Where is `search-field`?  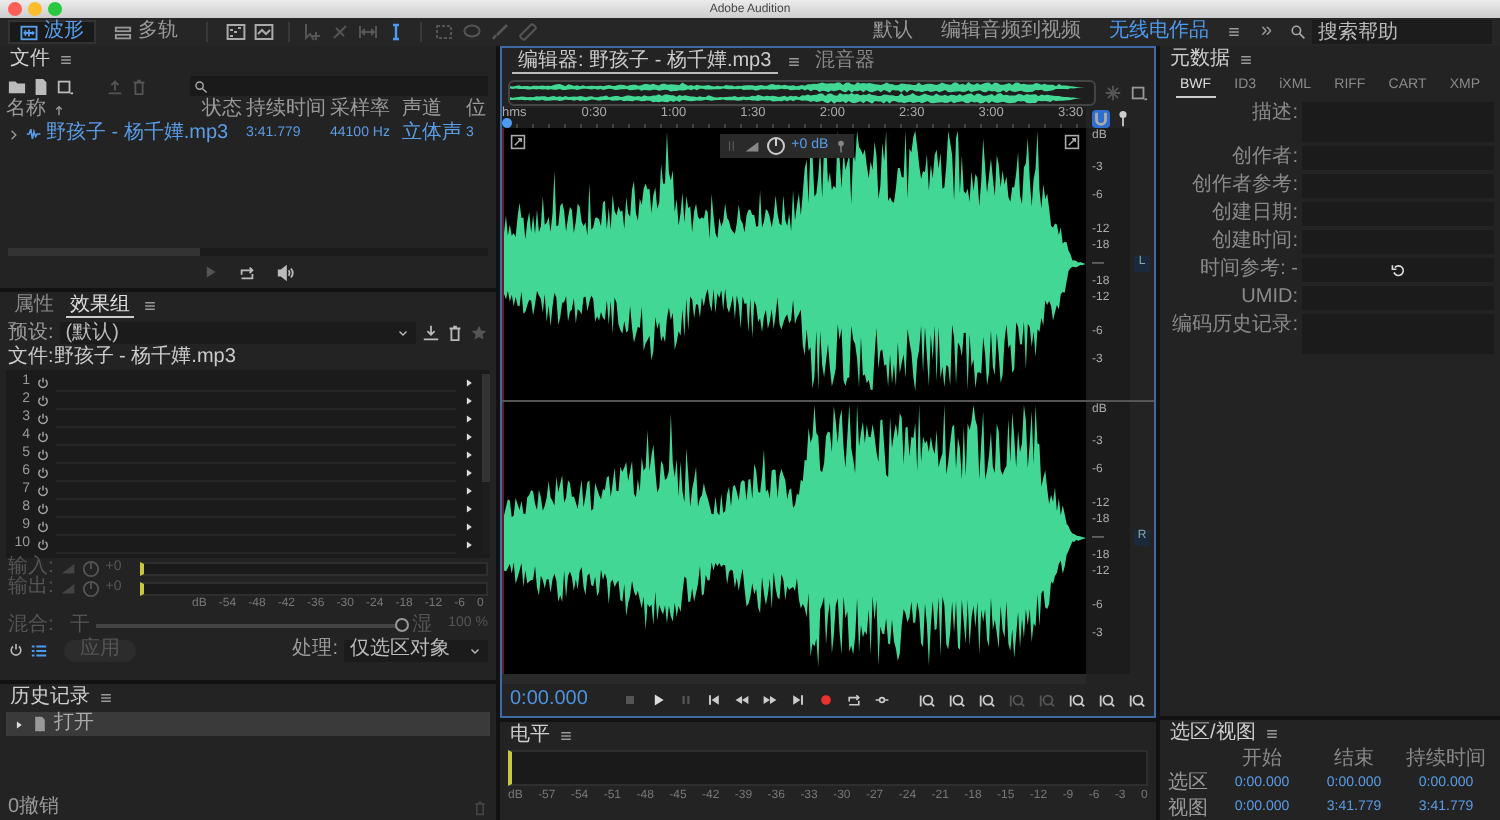 search-field is located at coordinates (339, 86).